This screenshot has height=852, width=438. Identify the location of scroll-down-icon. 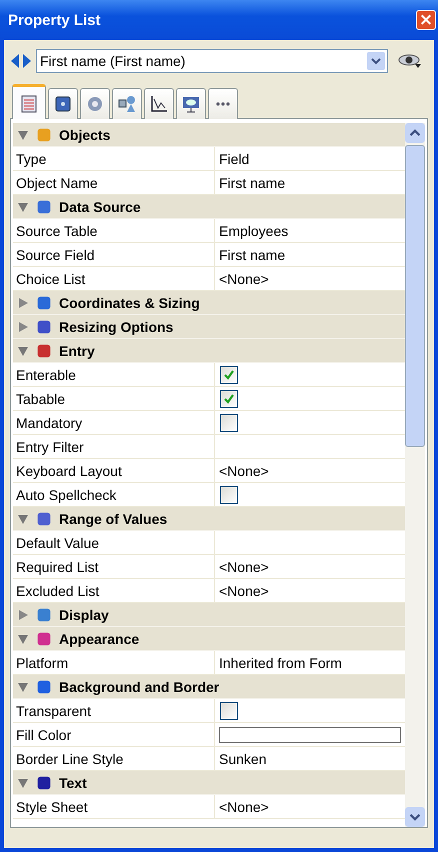
(415, 817).